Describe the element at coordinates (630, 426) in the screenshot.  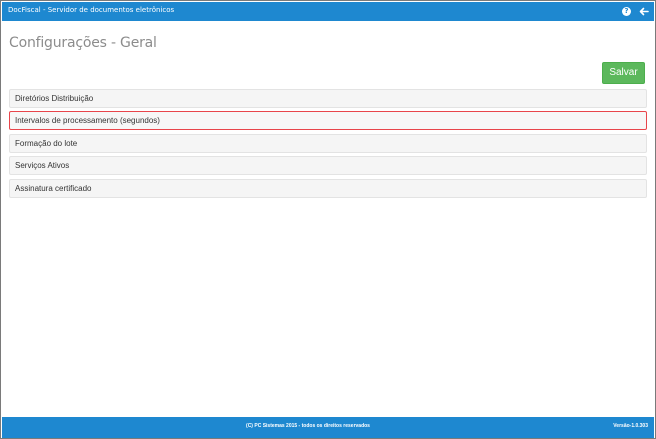
I see `footer-version: Versão-1.0.303` at that location.